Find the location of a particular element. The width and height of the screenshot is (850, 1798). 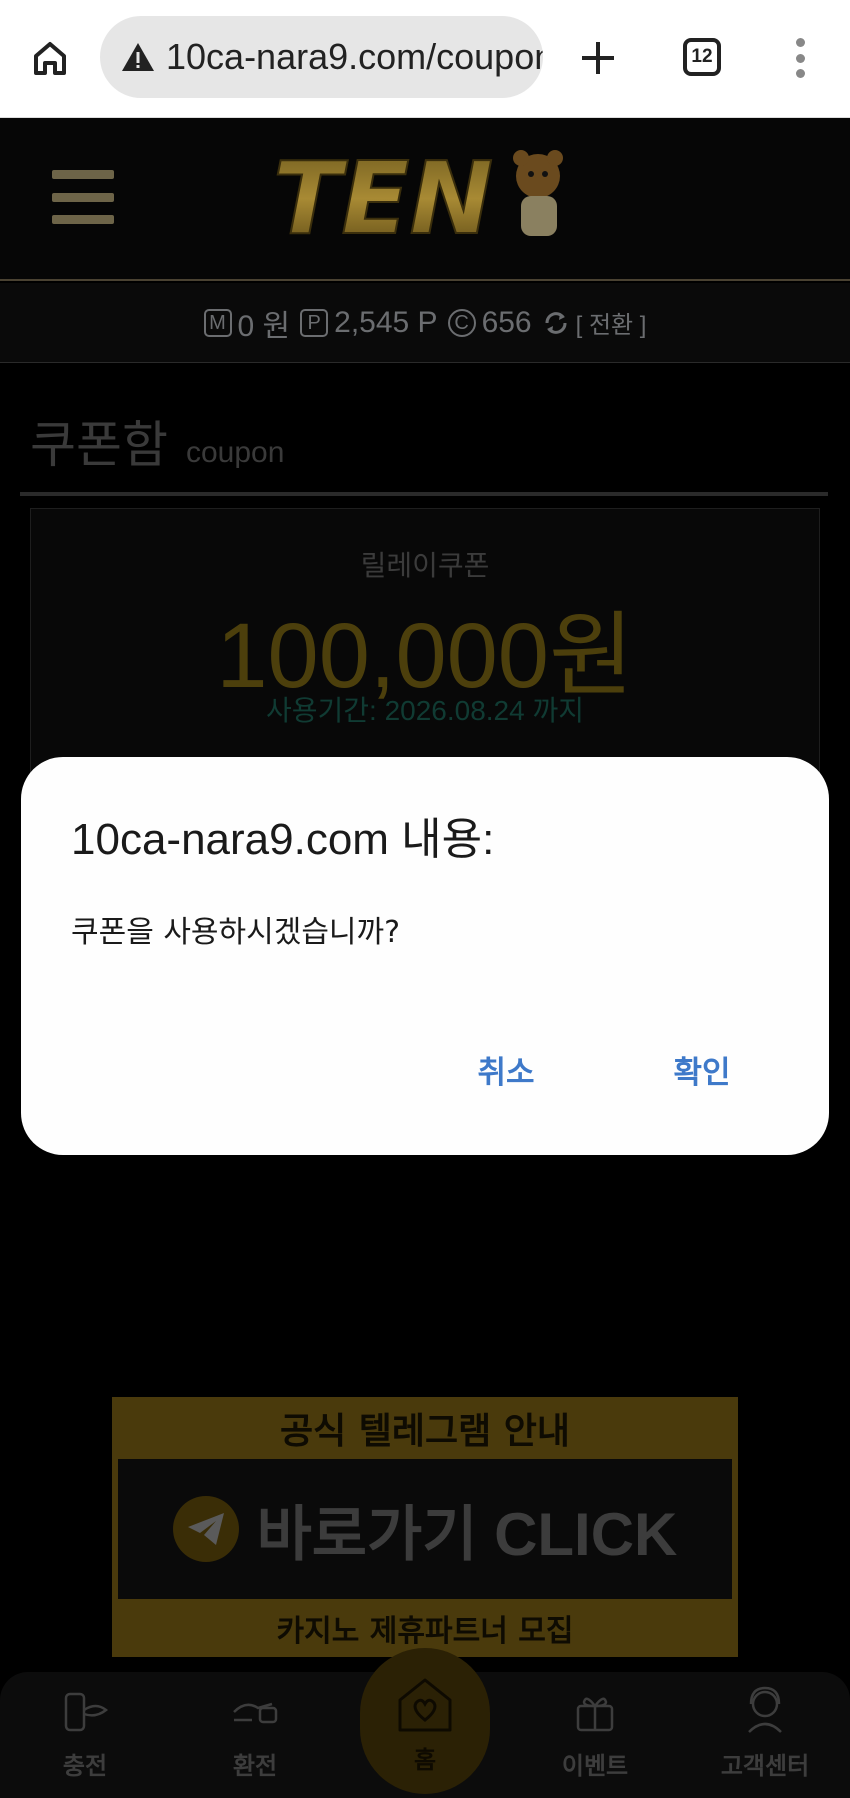

point-balance: P 2,545 P is located at coordinates (369, 322).